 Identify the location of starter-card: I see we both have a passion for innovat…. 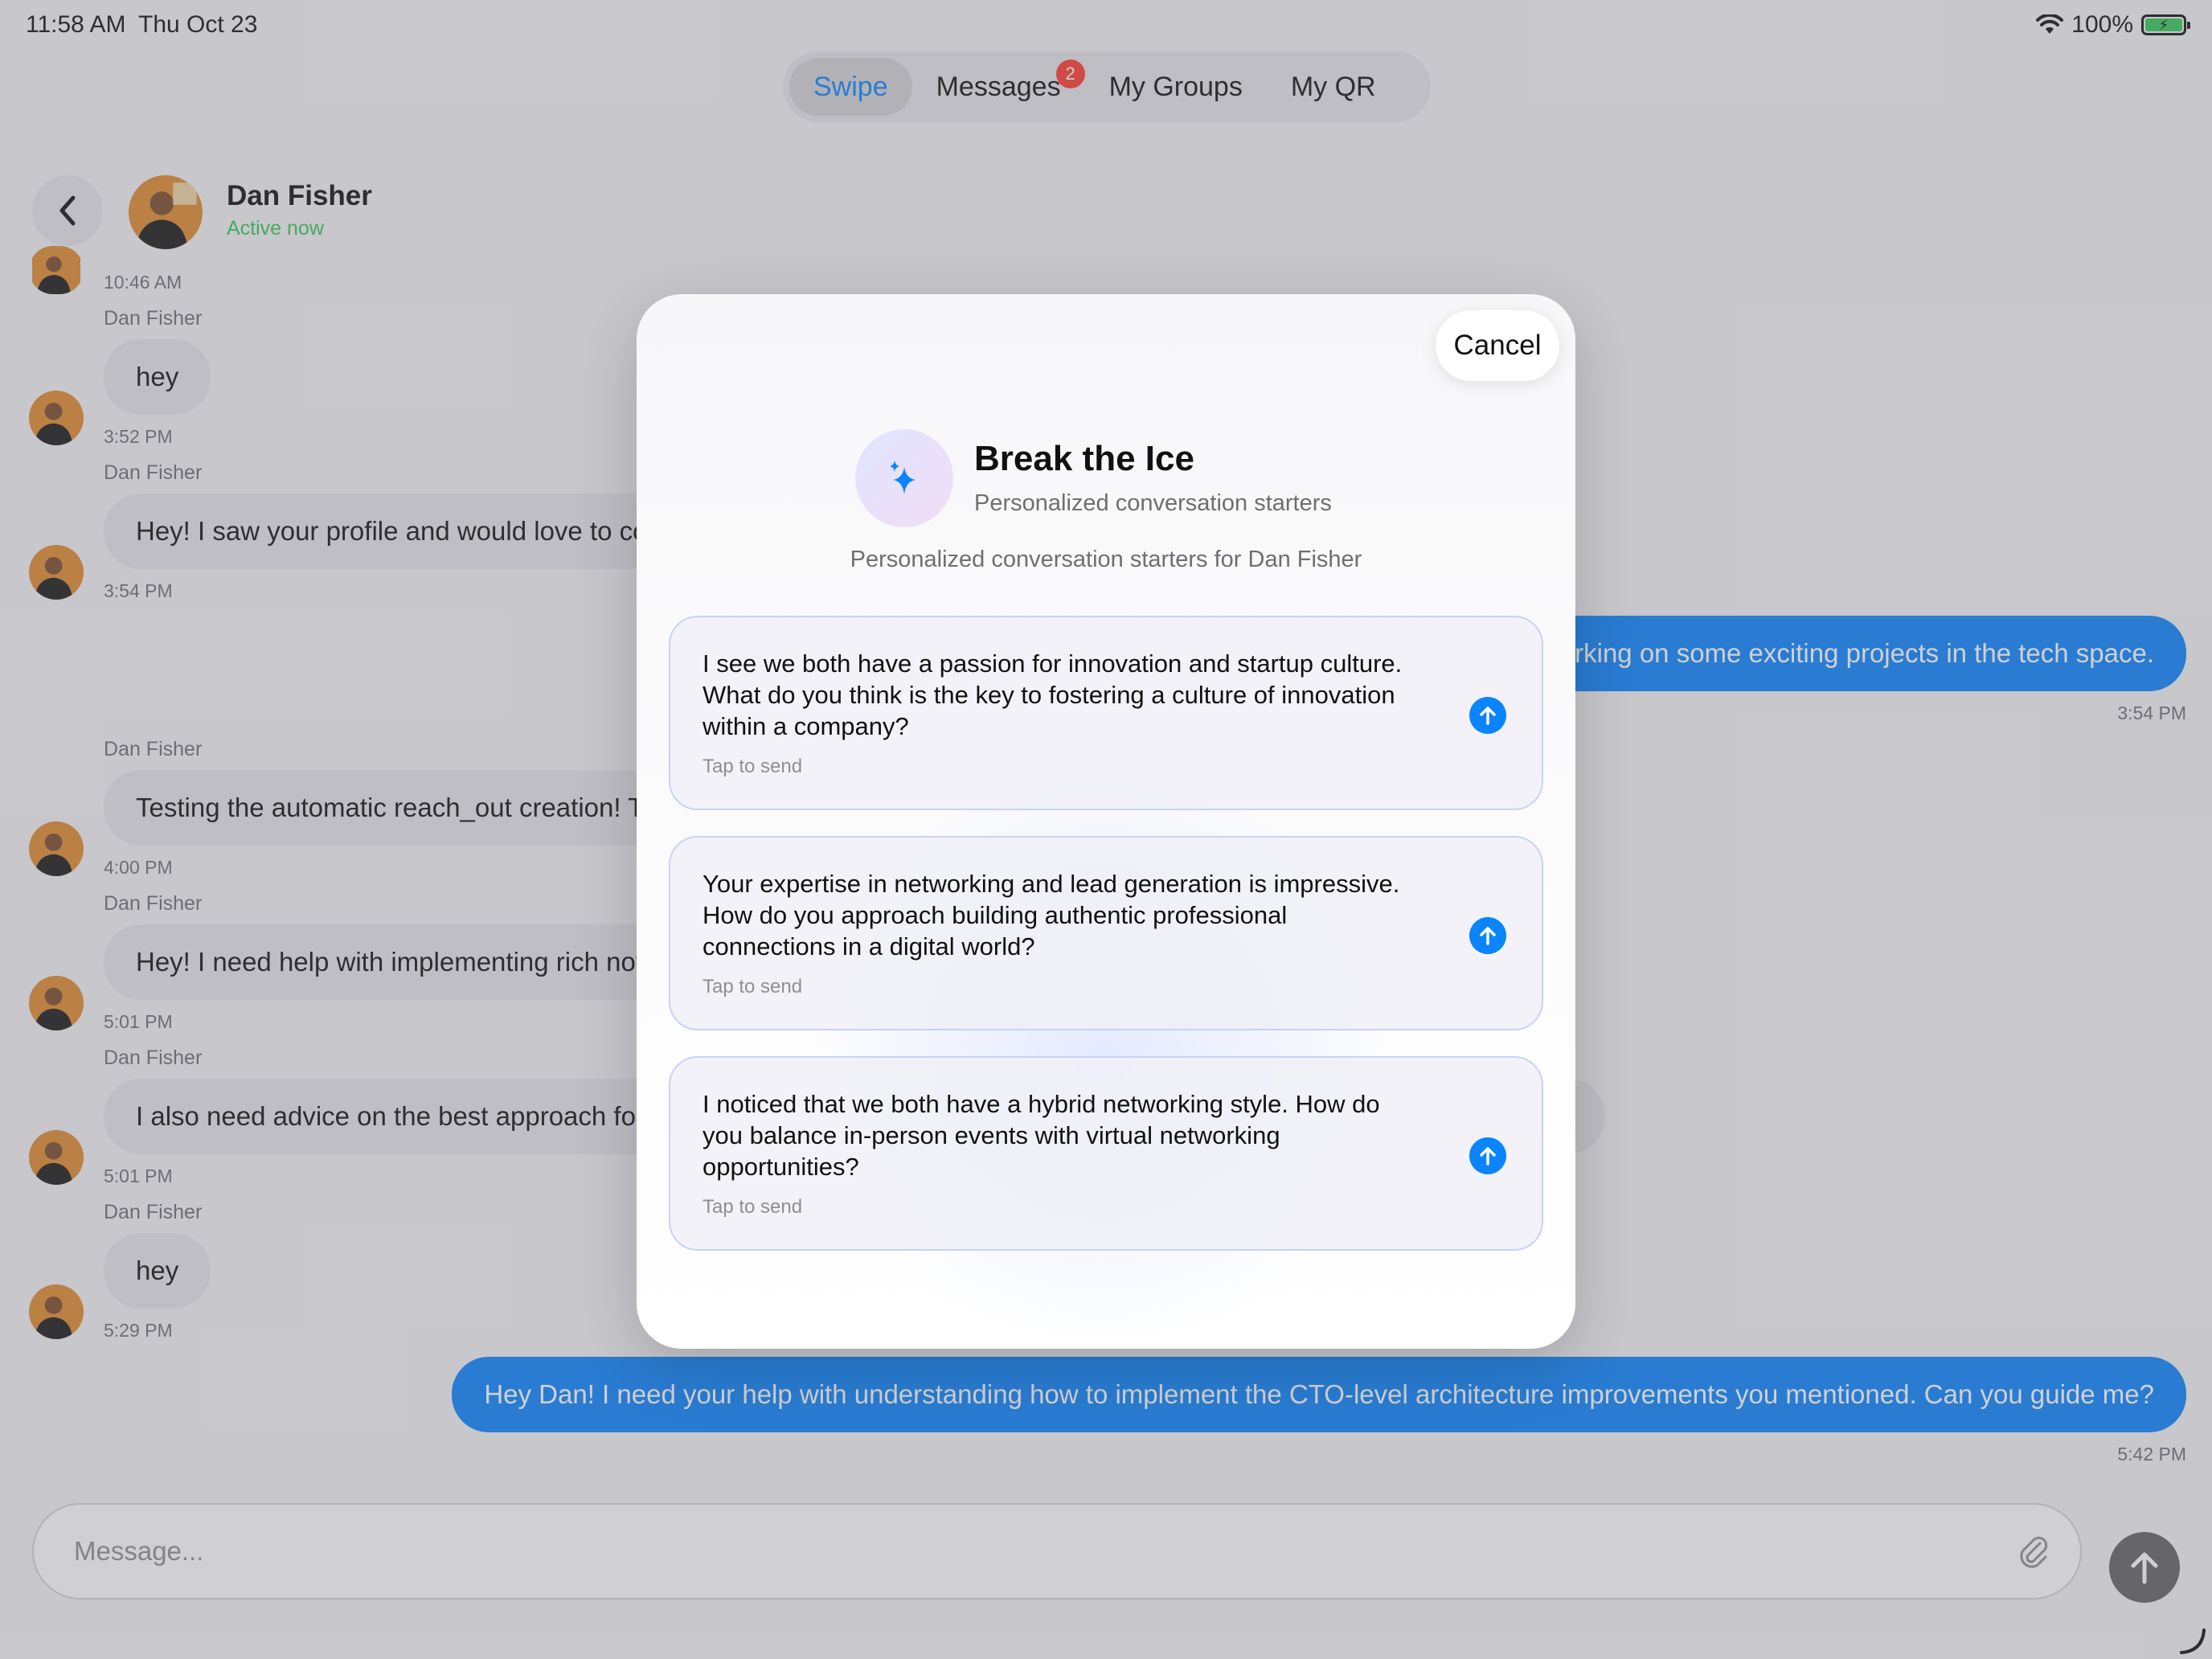
(1106, 713).